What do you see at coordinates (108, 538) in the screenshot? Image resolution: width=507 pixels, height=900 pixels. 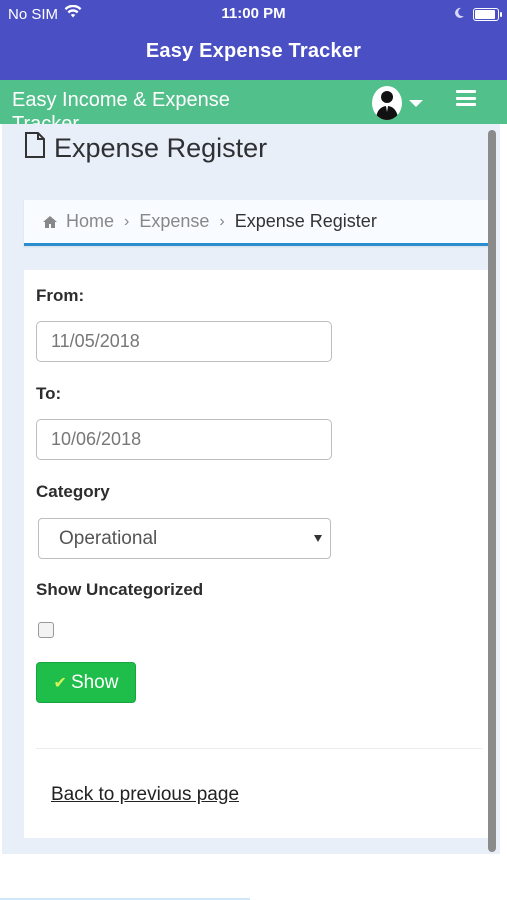 I see `category-value: Operational` at bounding box center [108, 538].